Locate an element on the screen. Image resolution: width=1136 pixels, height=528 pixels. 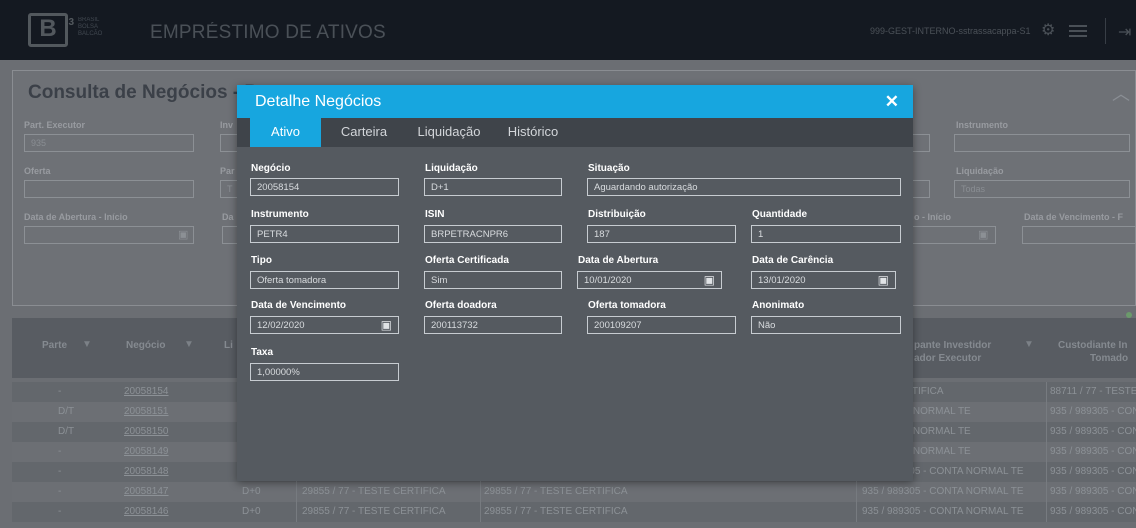
data-vencimento-label: Data de Vencimento is located at coordinates (299, 305).